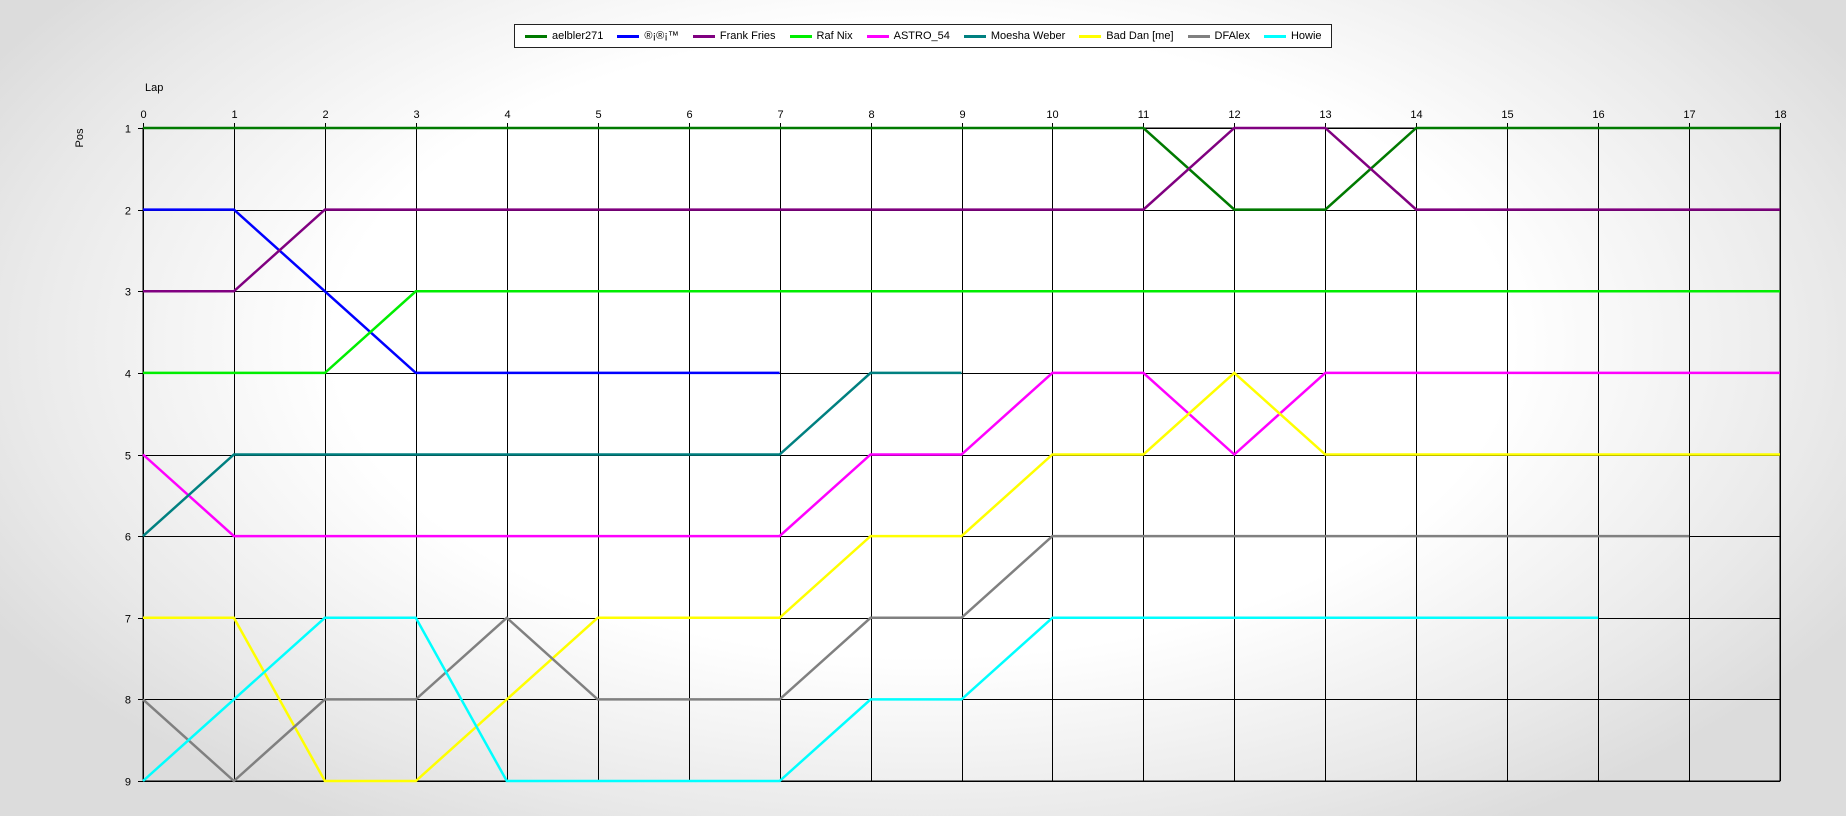 This screenshot has height=816, width=1846. Describe the element at coordinates (325, 115) in the screenshot. I see `x-tick-label: 2` at that location.